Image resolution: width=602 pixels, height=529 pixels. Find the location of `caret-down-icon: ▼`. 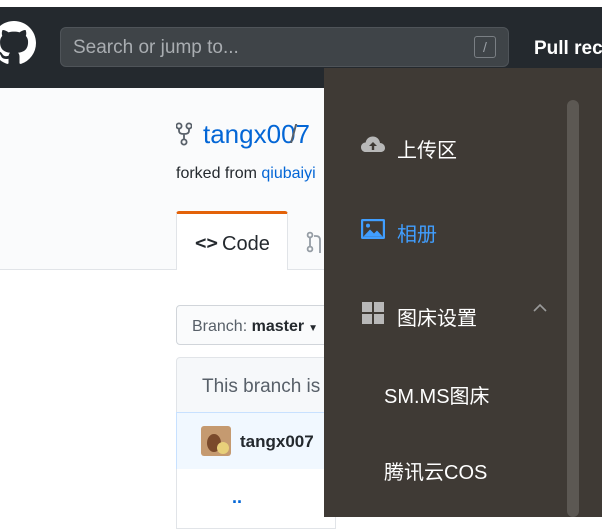

caret-down-icon: ▼ is located at coordinates (313, 328).